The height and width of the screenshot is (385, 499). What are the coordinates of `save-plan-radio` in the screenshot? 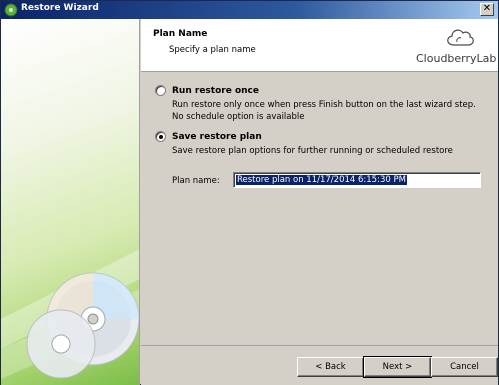 It's located at (160, 136).